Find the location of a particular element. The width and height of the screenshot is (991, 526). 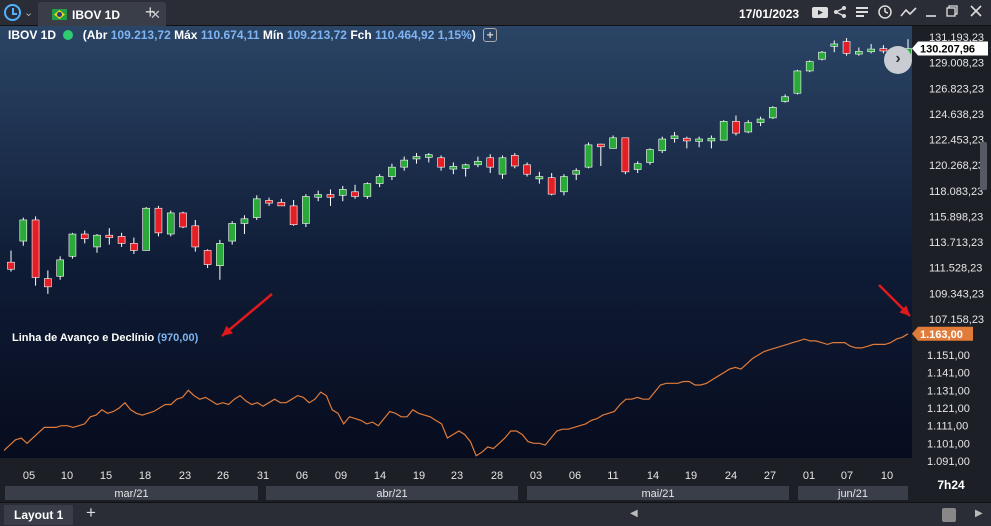

new-tab-button: + is located at coordinates (150, 12).